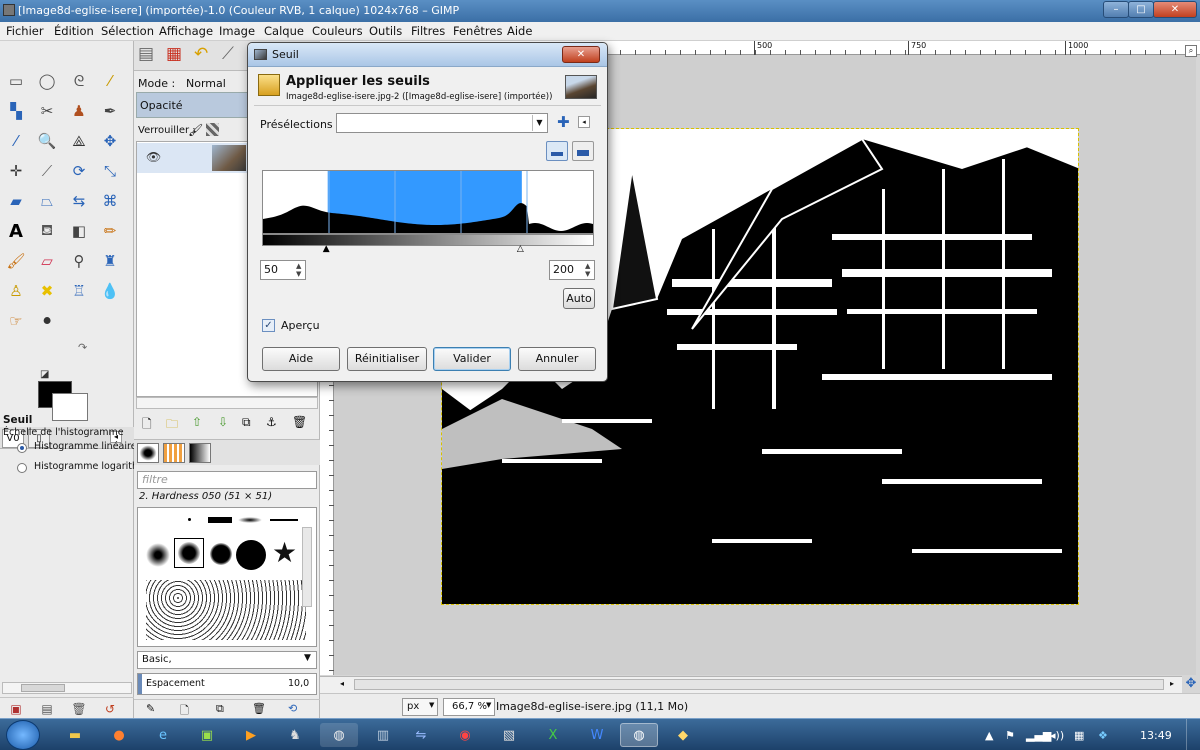 This screenshot has width=1200, height=750. I want to click on show-desktop-button, so click(1193, 734).